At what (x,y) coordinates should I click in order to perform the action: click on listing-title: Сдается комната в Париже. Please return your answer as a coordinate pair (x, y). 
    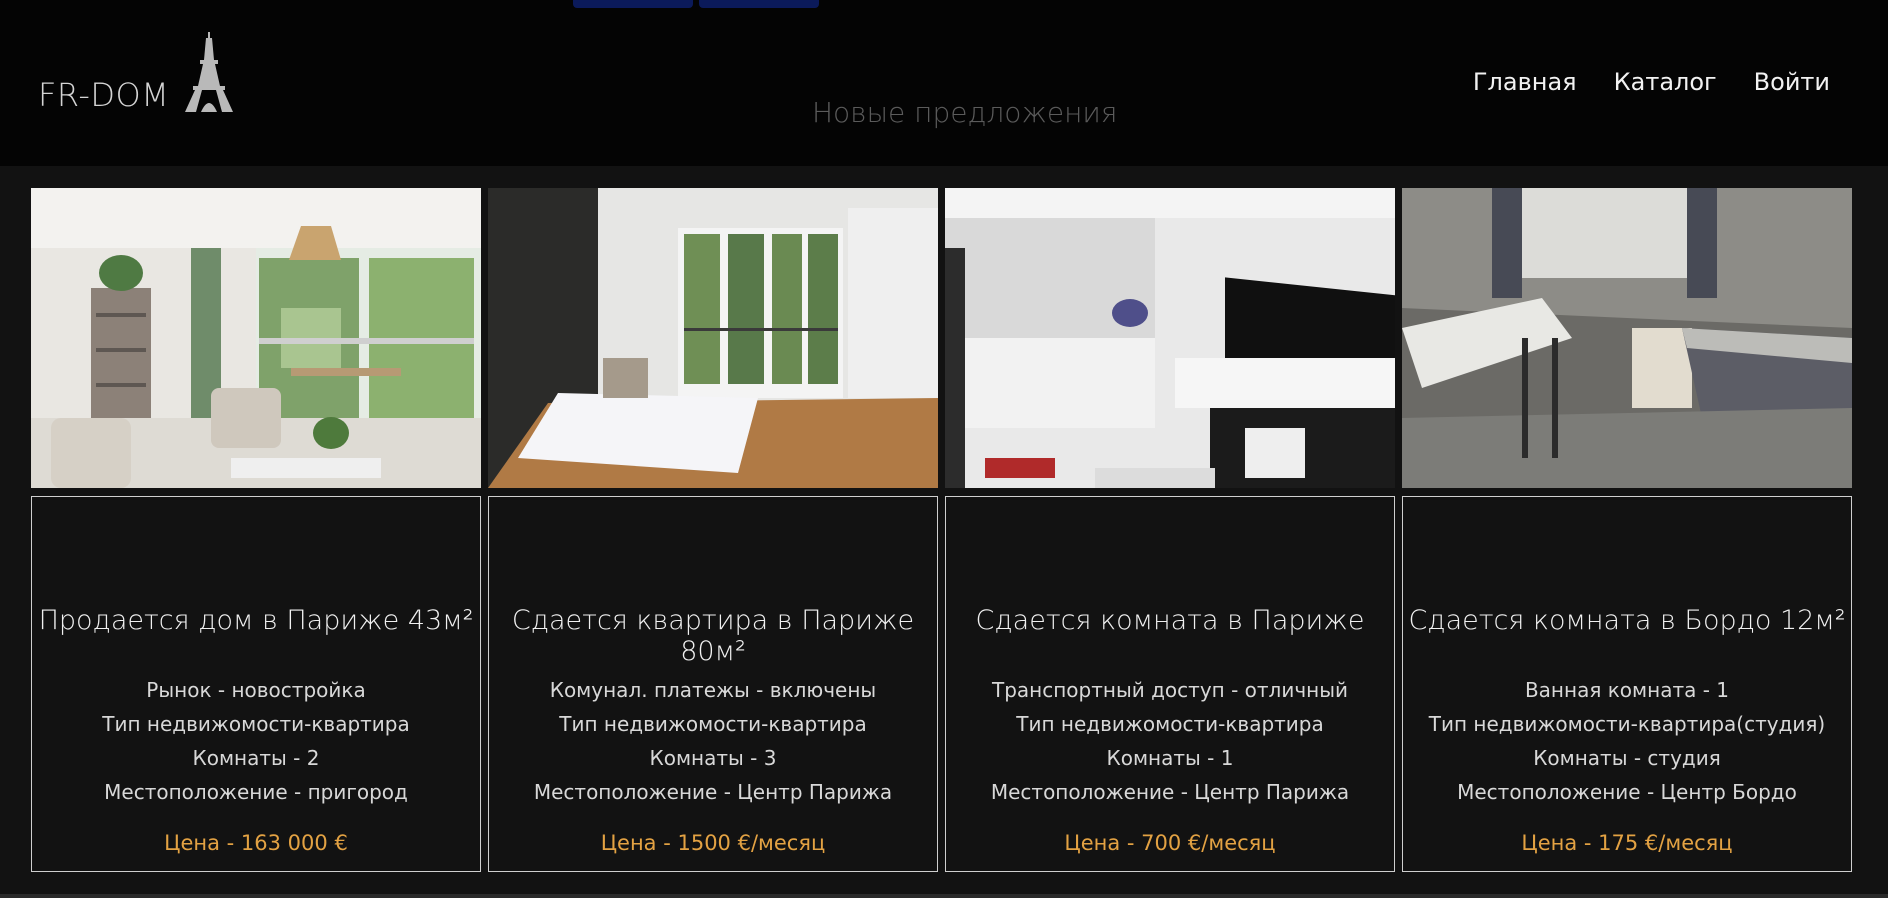
    Looking at the image, I should click on (1170, 620).